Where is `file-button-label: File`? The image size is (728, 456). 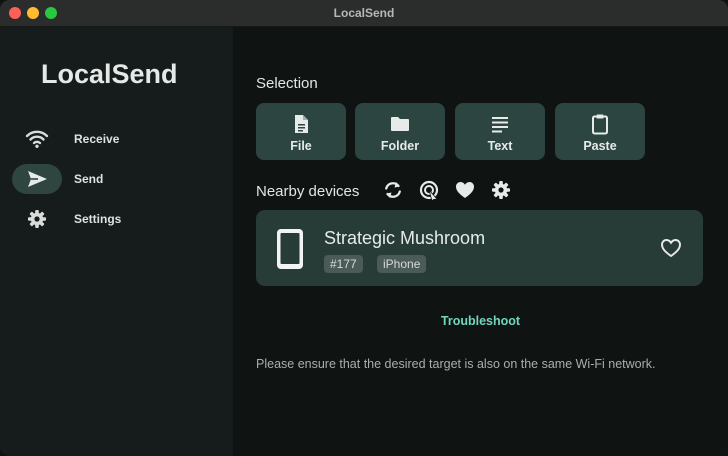 file-button-label: File is located at coordinates (301, 146).